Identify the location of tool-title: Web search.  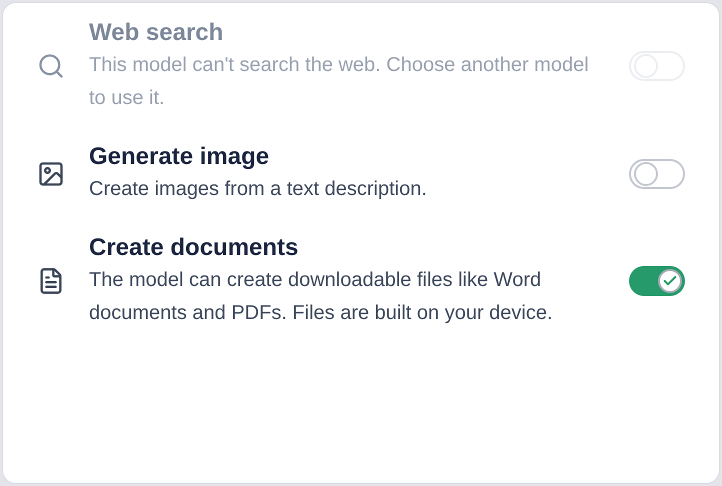
(156, 33).